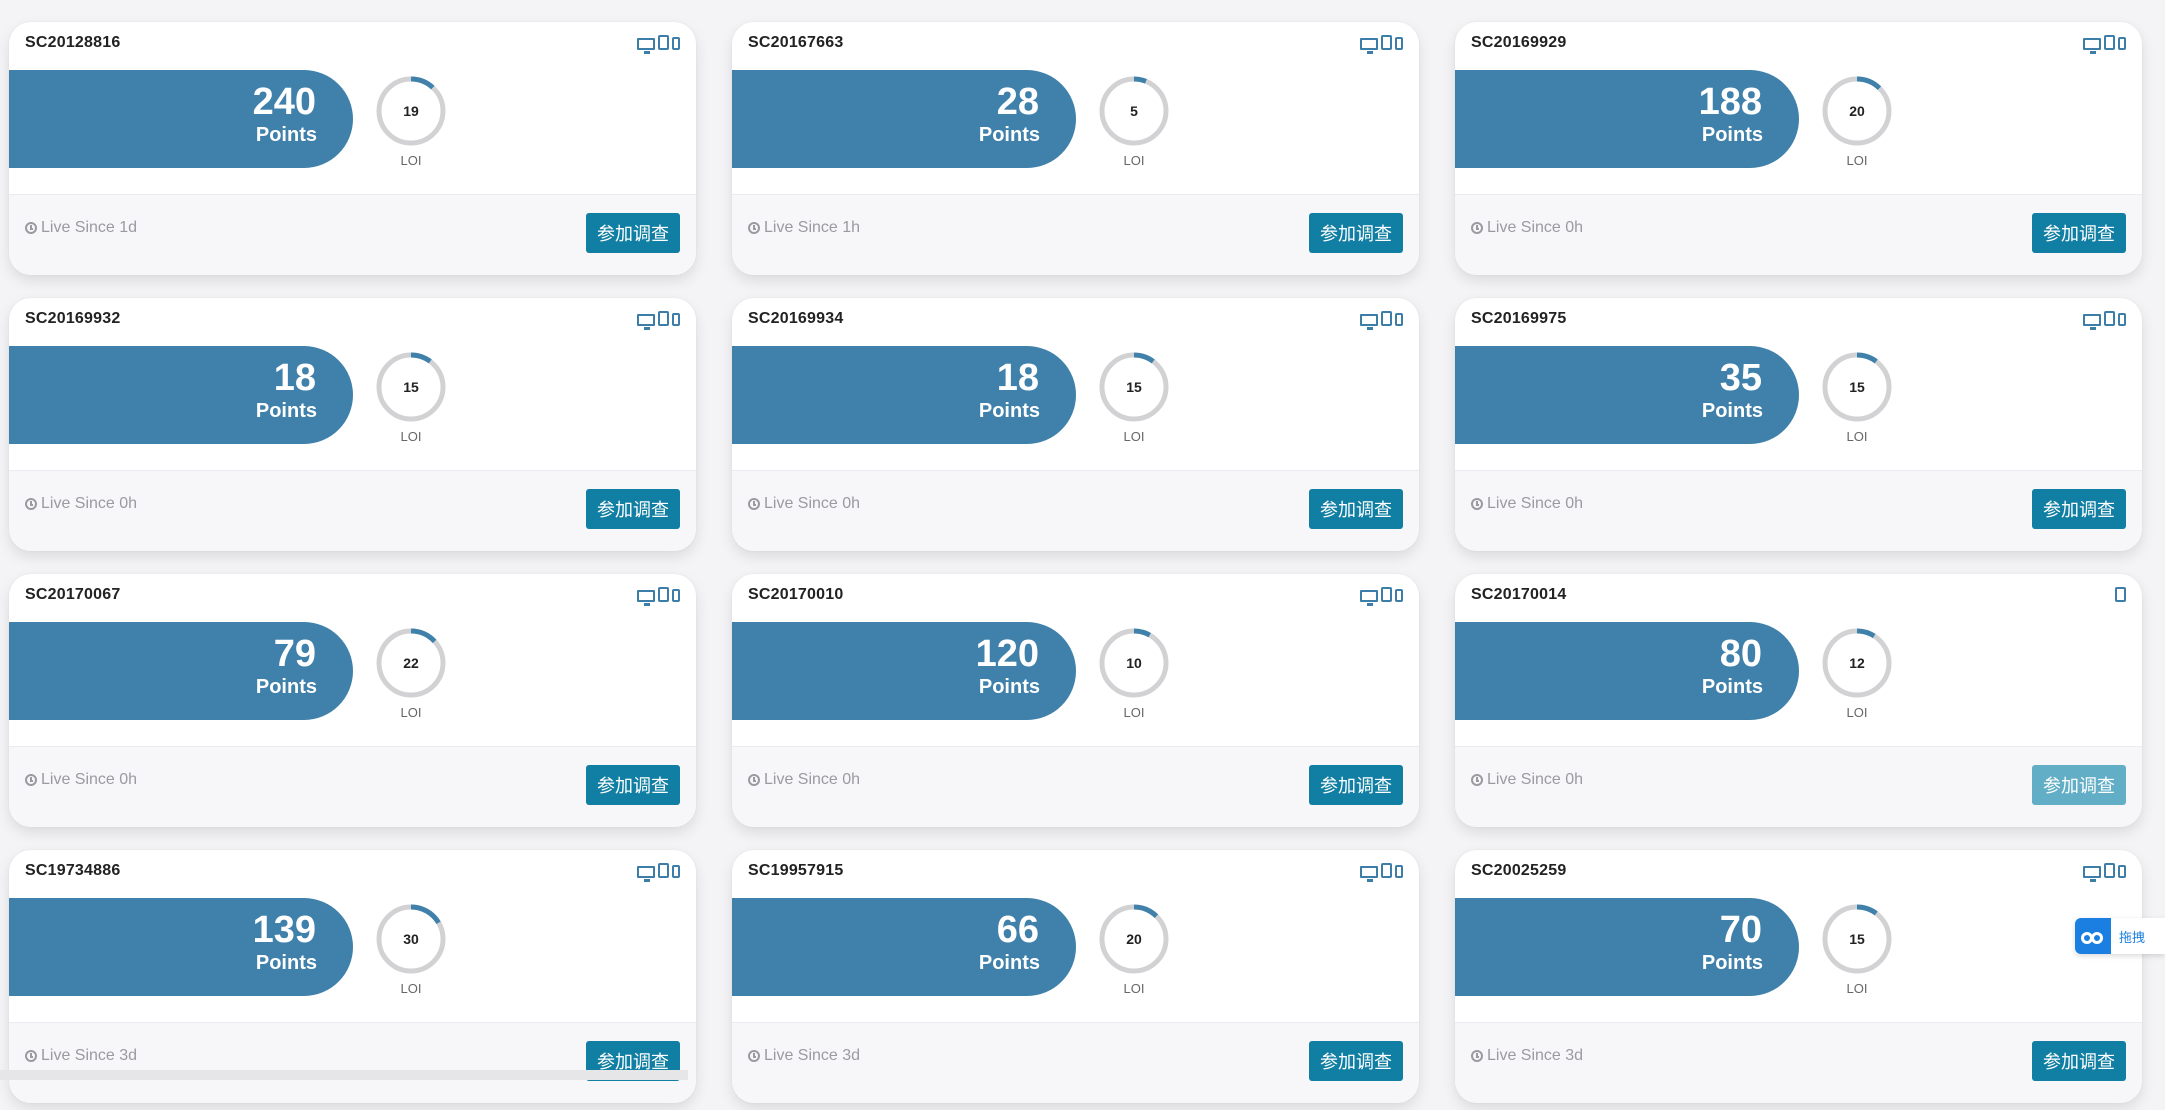 The image size is (2165, 1110). Describe the element at coordinates (796, 870) in the screenshot. I see `survey-id: SC19957915` at that location.